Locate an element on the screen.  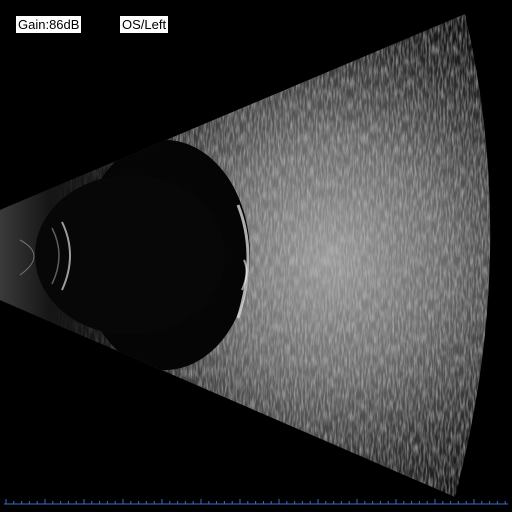
depth-ruler is located at coordinates (256, 502).